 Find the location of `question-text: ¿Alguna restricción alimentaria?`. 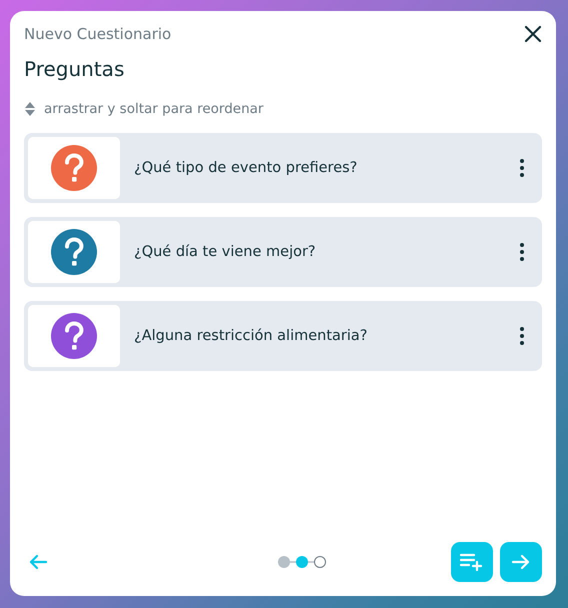

question-text: ¿Alguna restricción alimentaria? is located at coordinates (251, 336).